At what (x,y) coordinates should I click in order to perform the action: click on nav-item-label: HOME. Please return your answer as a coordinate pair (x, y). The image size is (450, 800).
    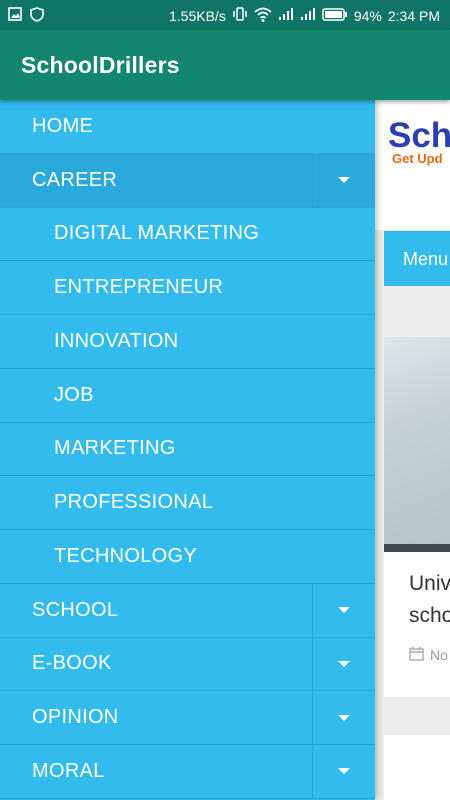
    Looking at the image, I should click on (63, 125).